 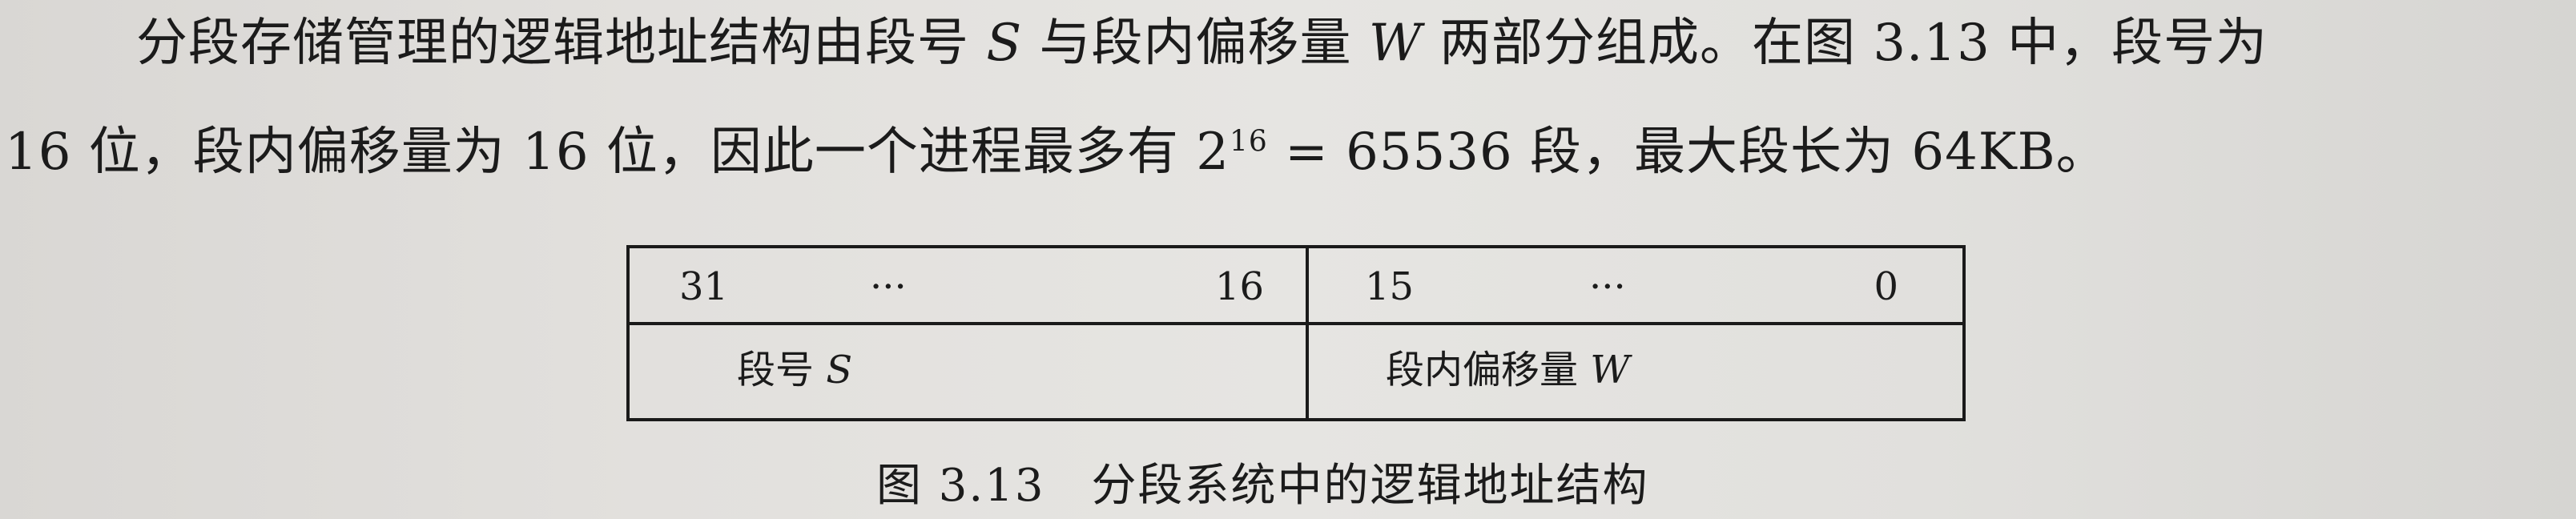 I want to click on segment-number-text: 段号, so click(x=776, y=370).